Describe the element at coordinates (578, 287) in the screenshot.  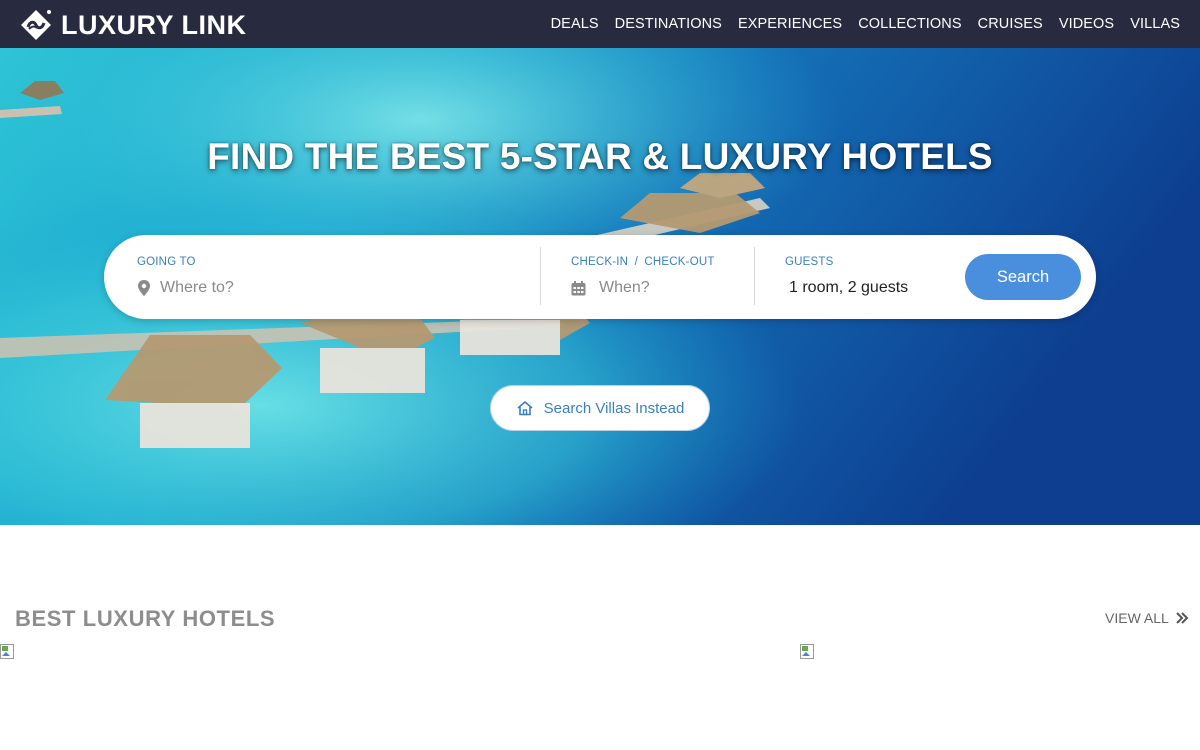
I see `calendar-icon` at that location.